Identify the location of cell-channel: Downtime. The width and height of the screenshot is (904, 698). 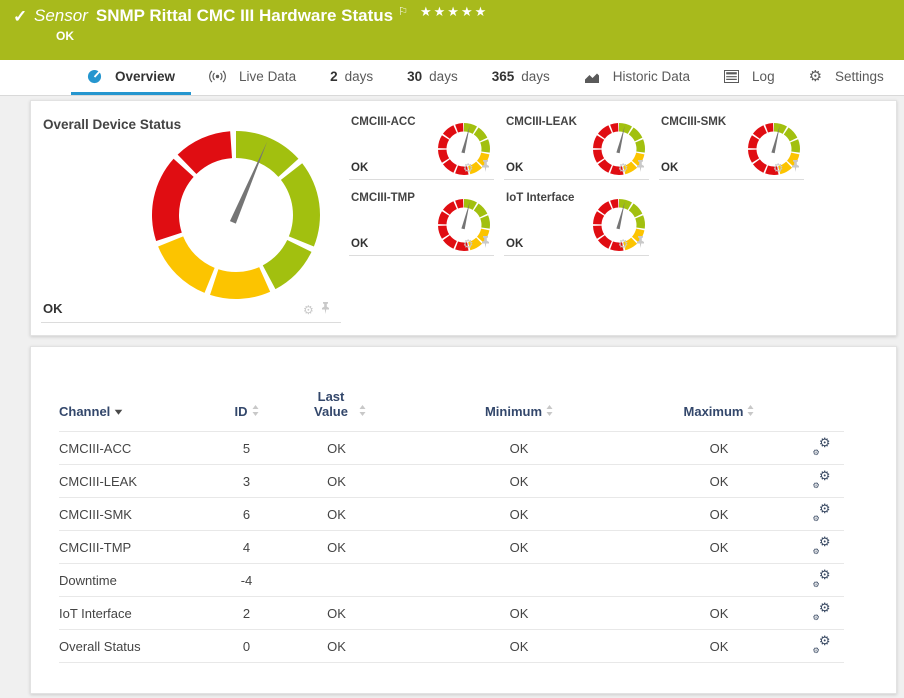
(139, 580).